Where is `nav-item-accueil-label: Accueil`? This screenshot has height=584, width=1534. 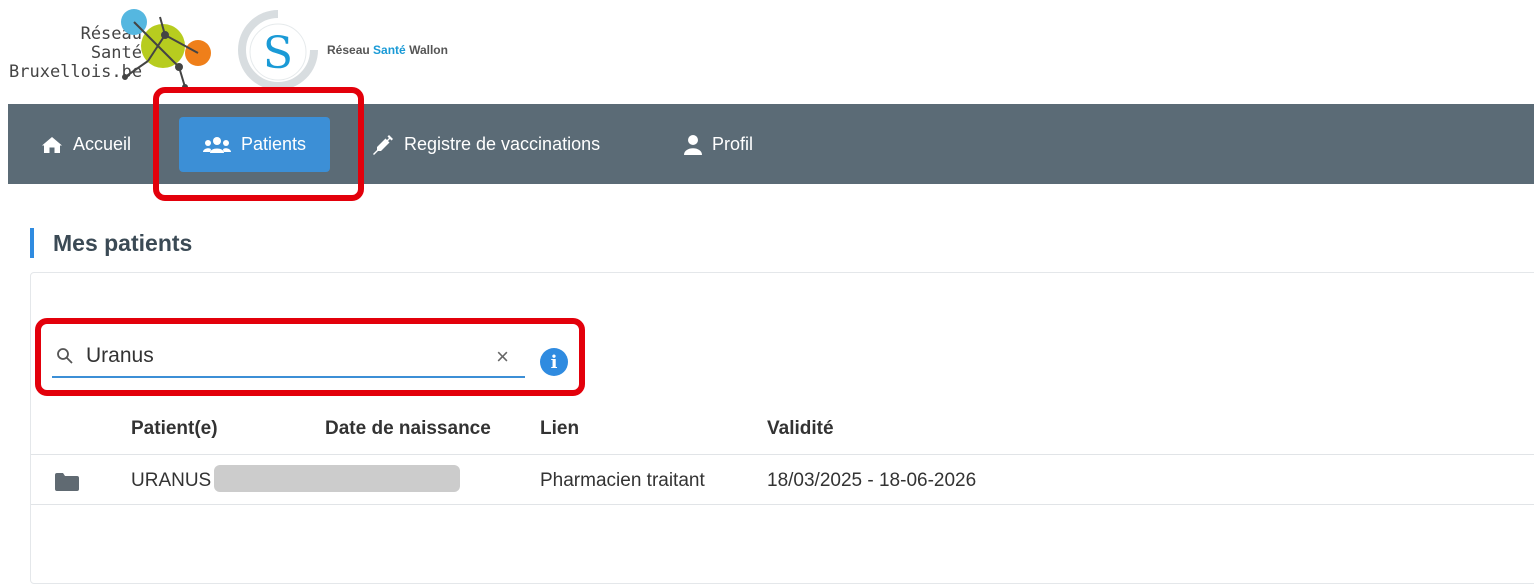 nav-item-accueil-label: Accueil is located at coordinates (102, 144).